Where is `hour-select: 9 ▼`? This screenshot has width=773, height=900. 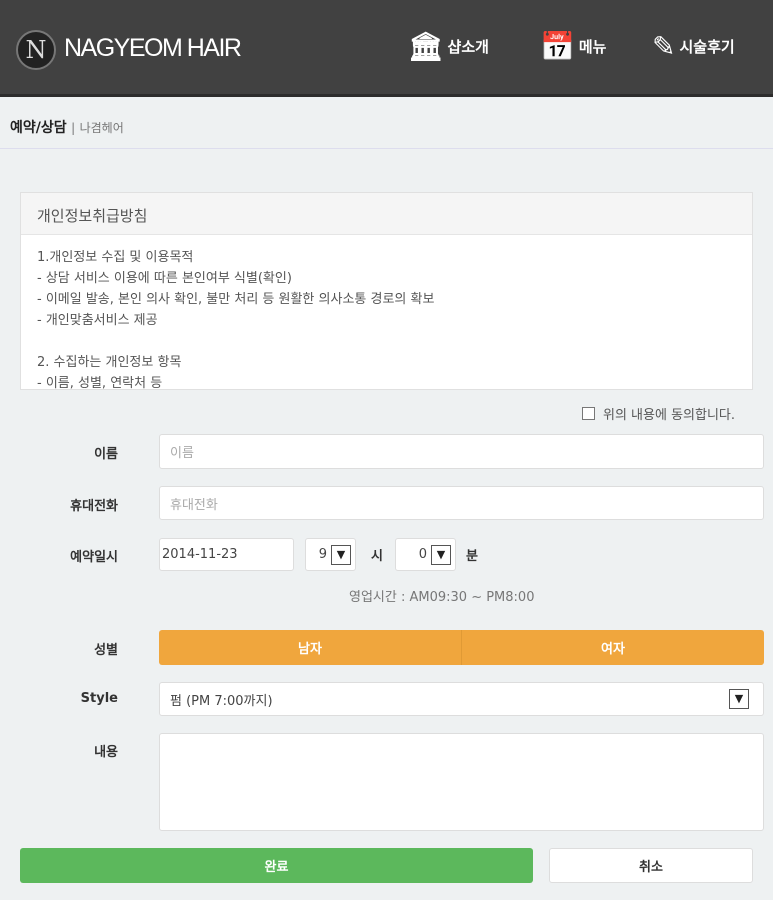 hour-select: 9 ▼ is located at coordinates (330, 554).